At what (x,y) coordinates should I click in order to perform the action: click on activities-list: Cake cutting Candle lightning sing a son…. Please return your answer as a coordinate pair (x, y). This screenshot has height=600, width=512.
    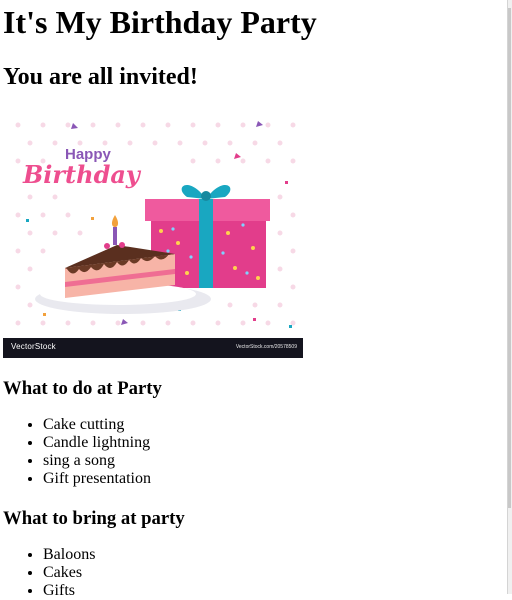
    Looking at the image, I should click on (255, 452).